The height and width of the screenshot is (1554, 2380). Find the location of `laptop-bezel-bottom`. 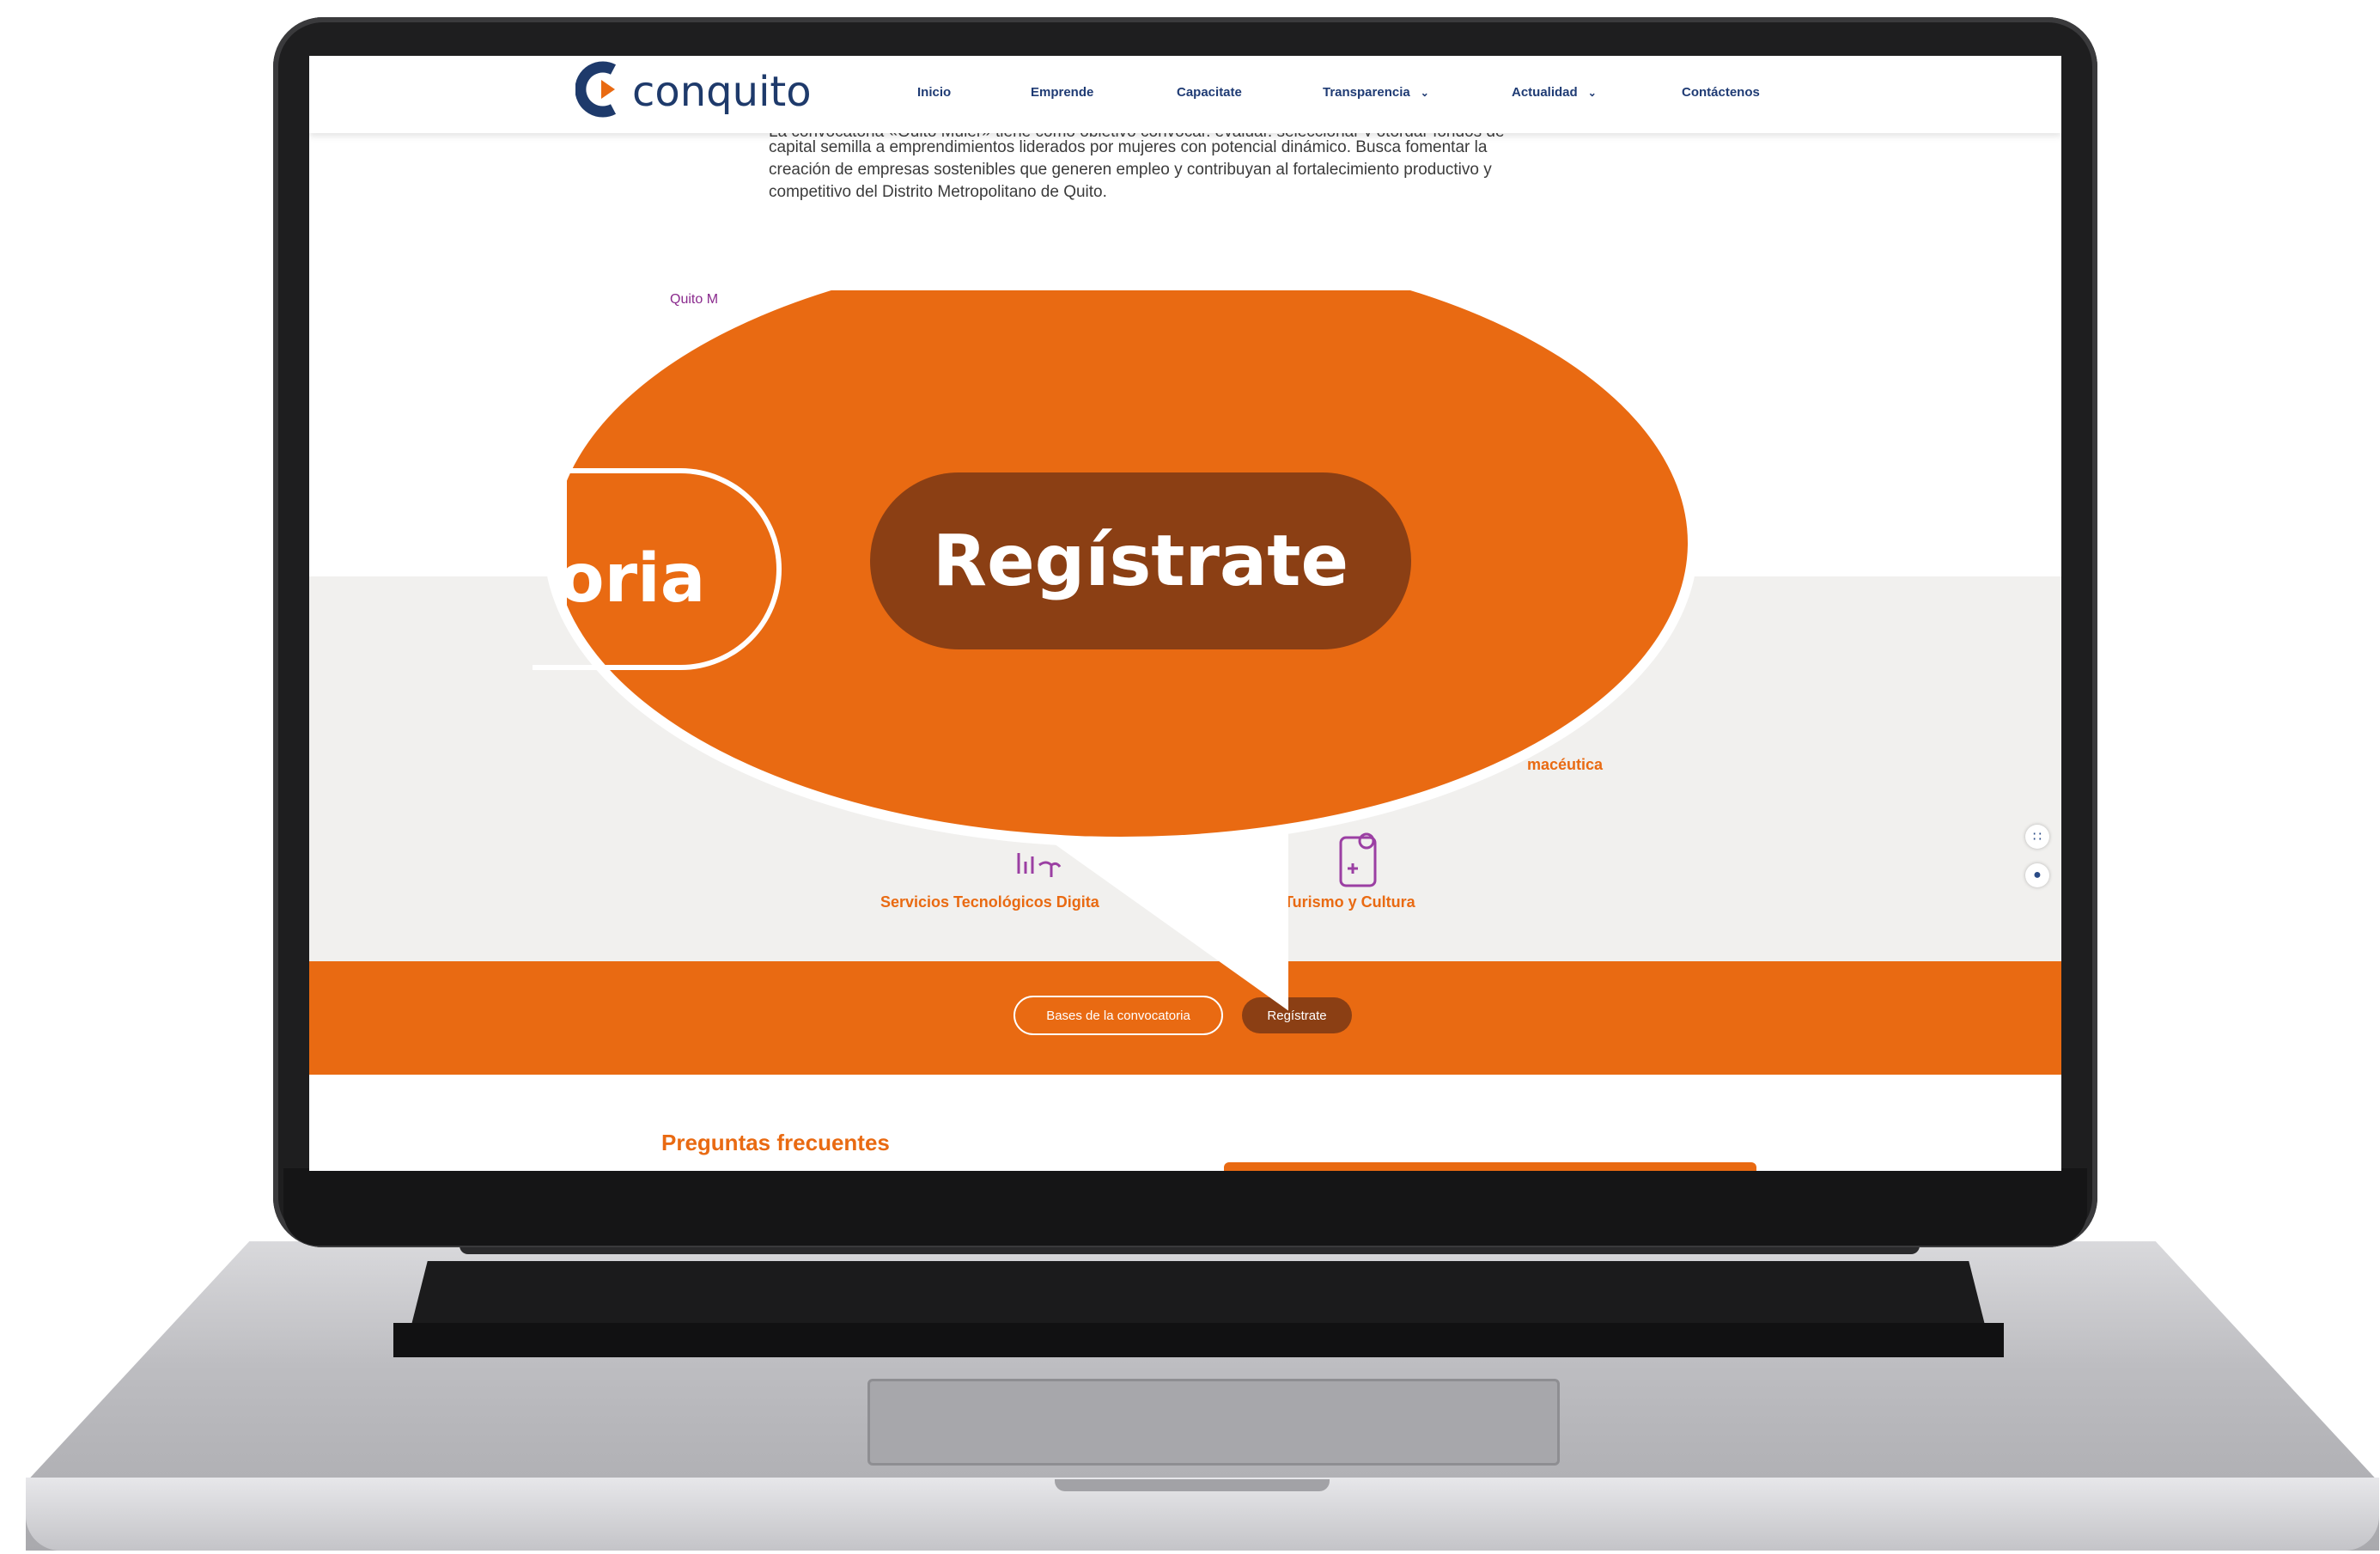

laptop-bezel-bottom is located at coordinates (1185, 1207).